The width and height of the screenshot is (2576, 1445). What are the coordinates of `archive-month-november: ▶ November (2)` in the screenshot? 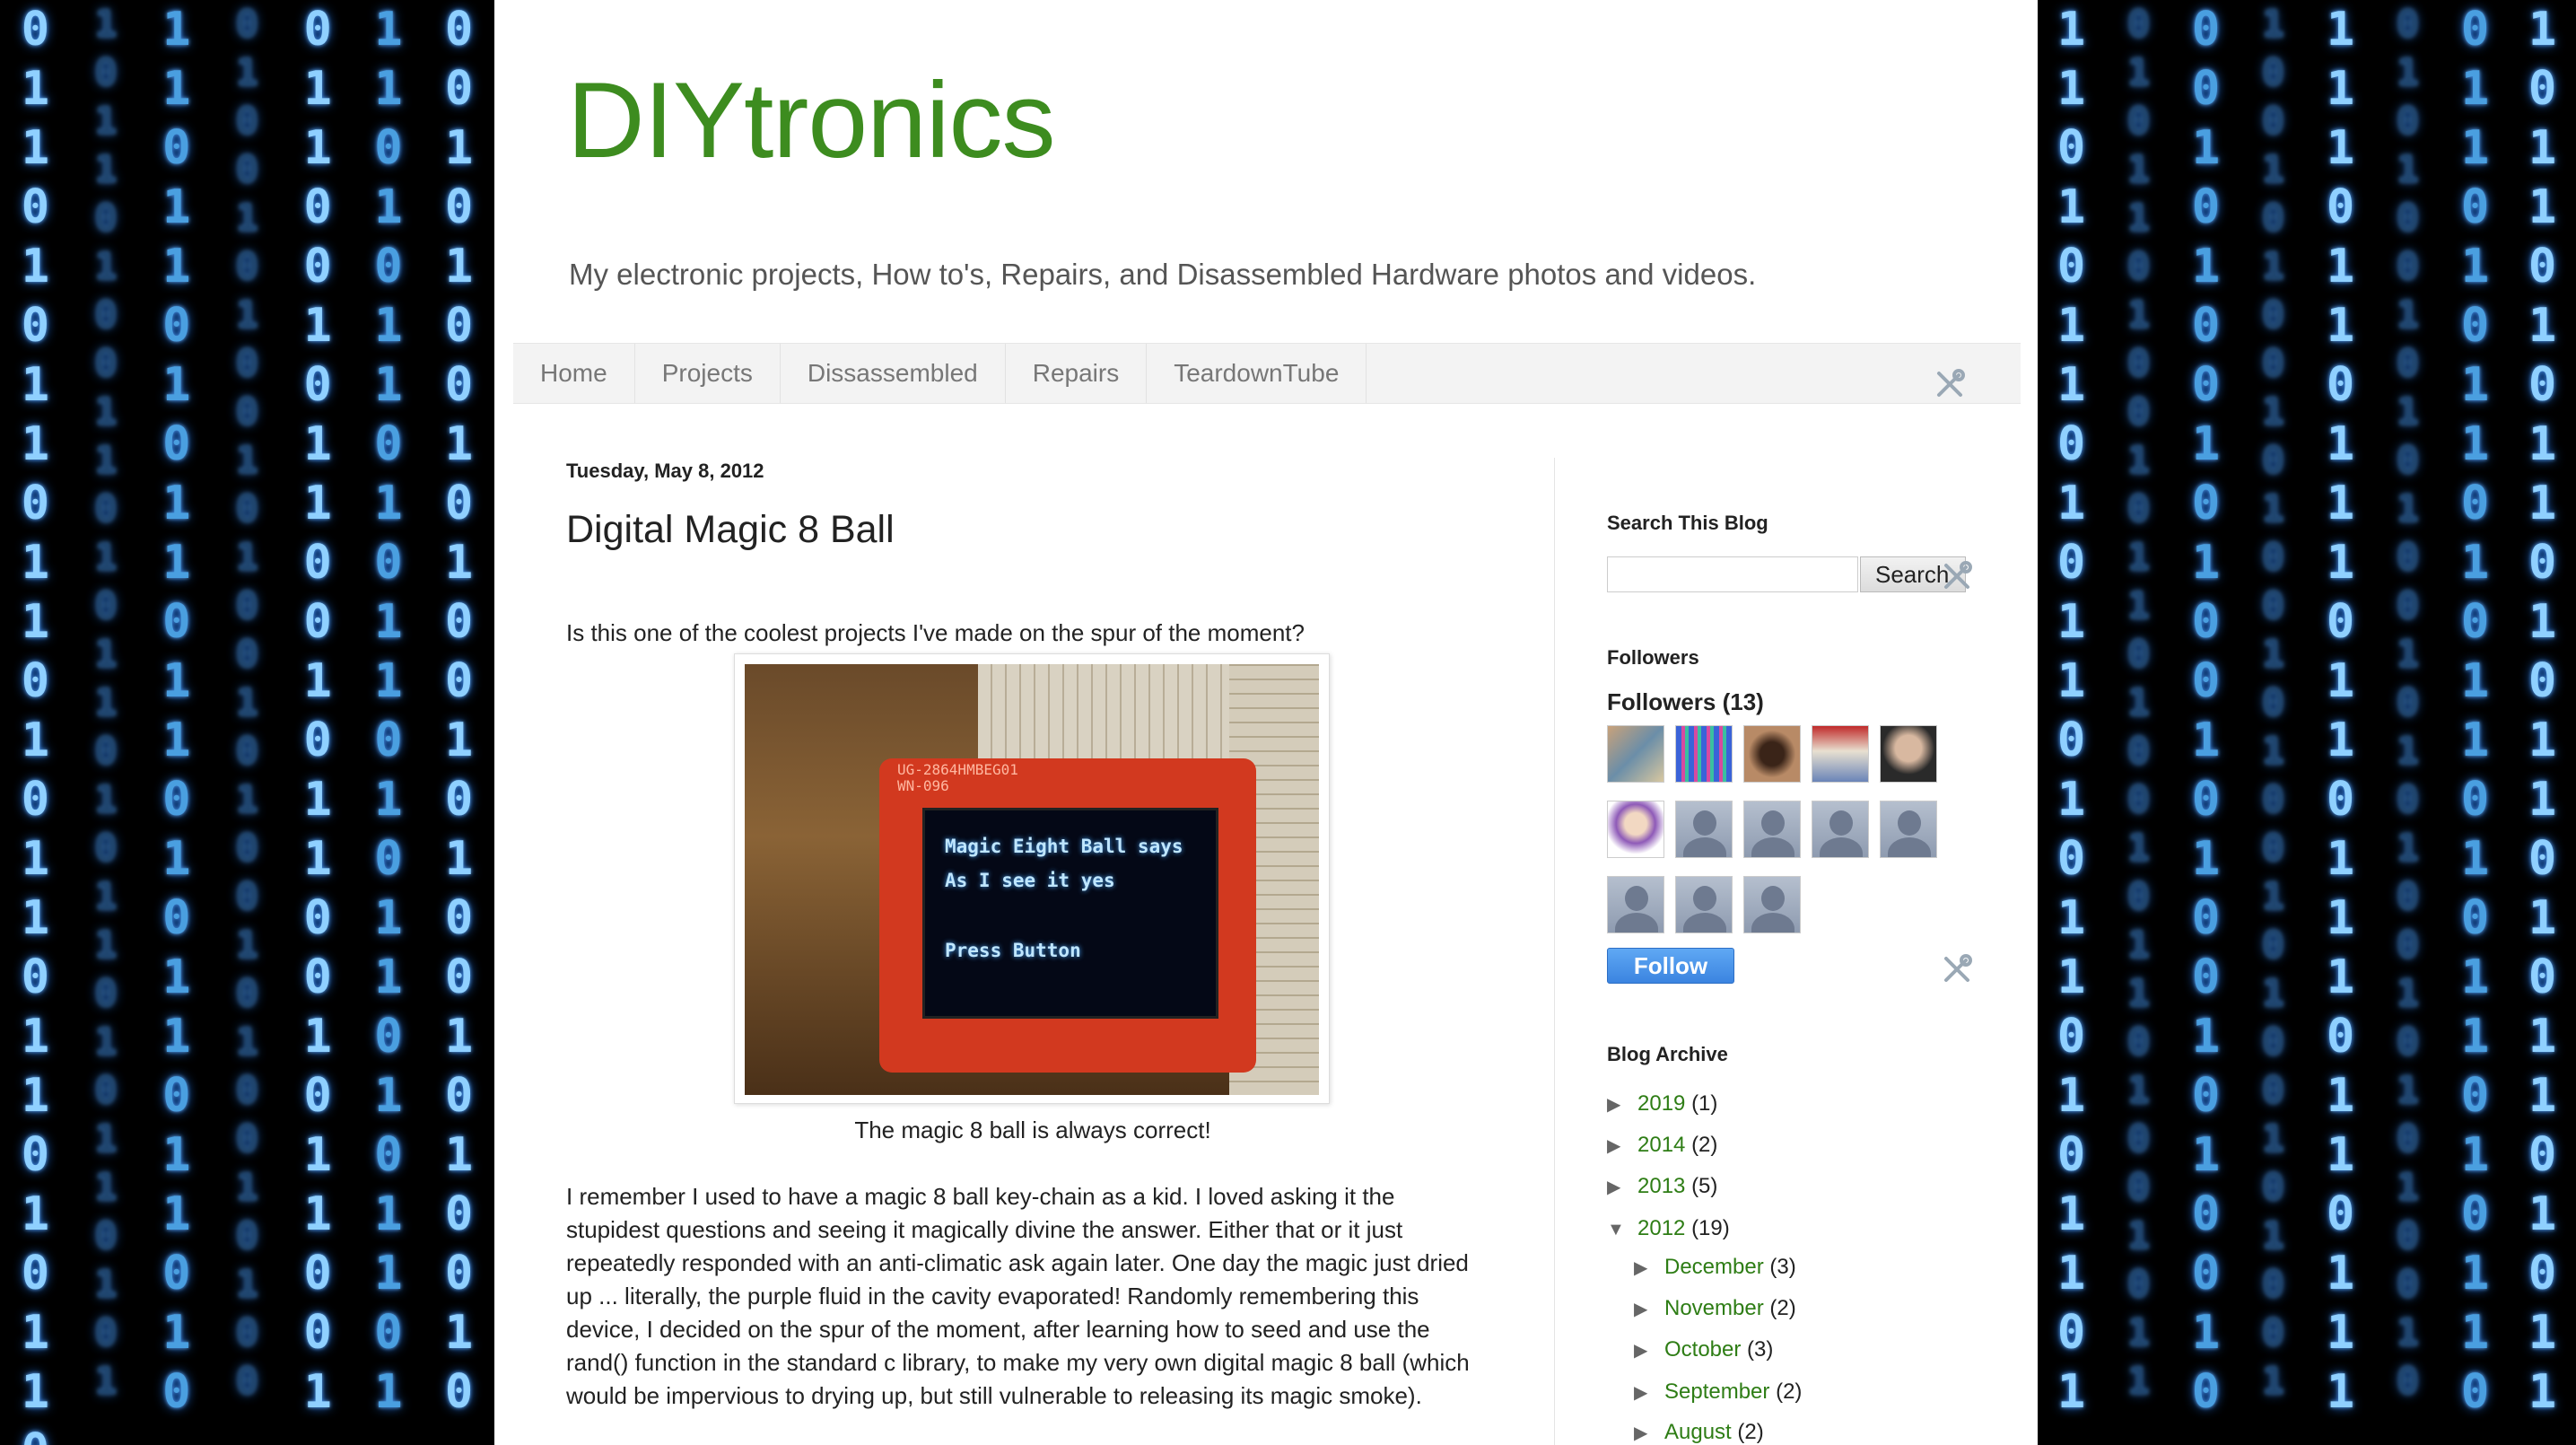 It's located at (1715, 1308).